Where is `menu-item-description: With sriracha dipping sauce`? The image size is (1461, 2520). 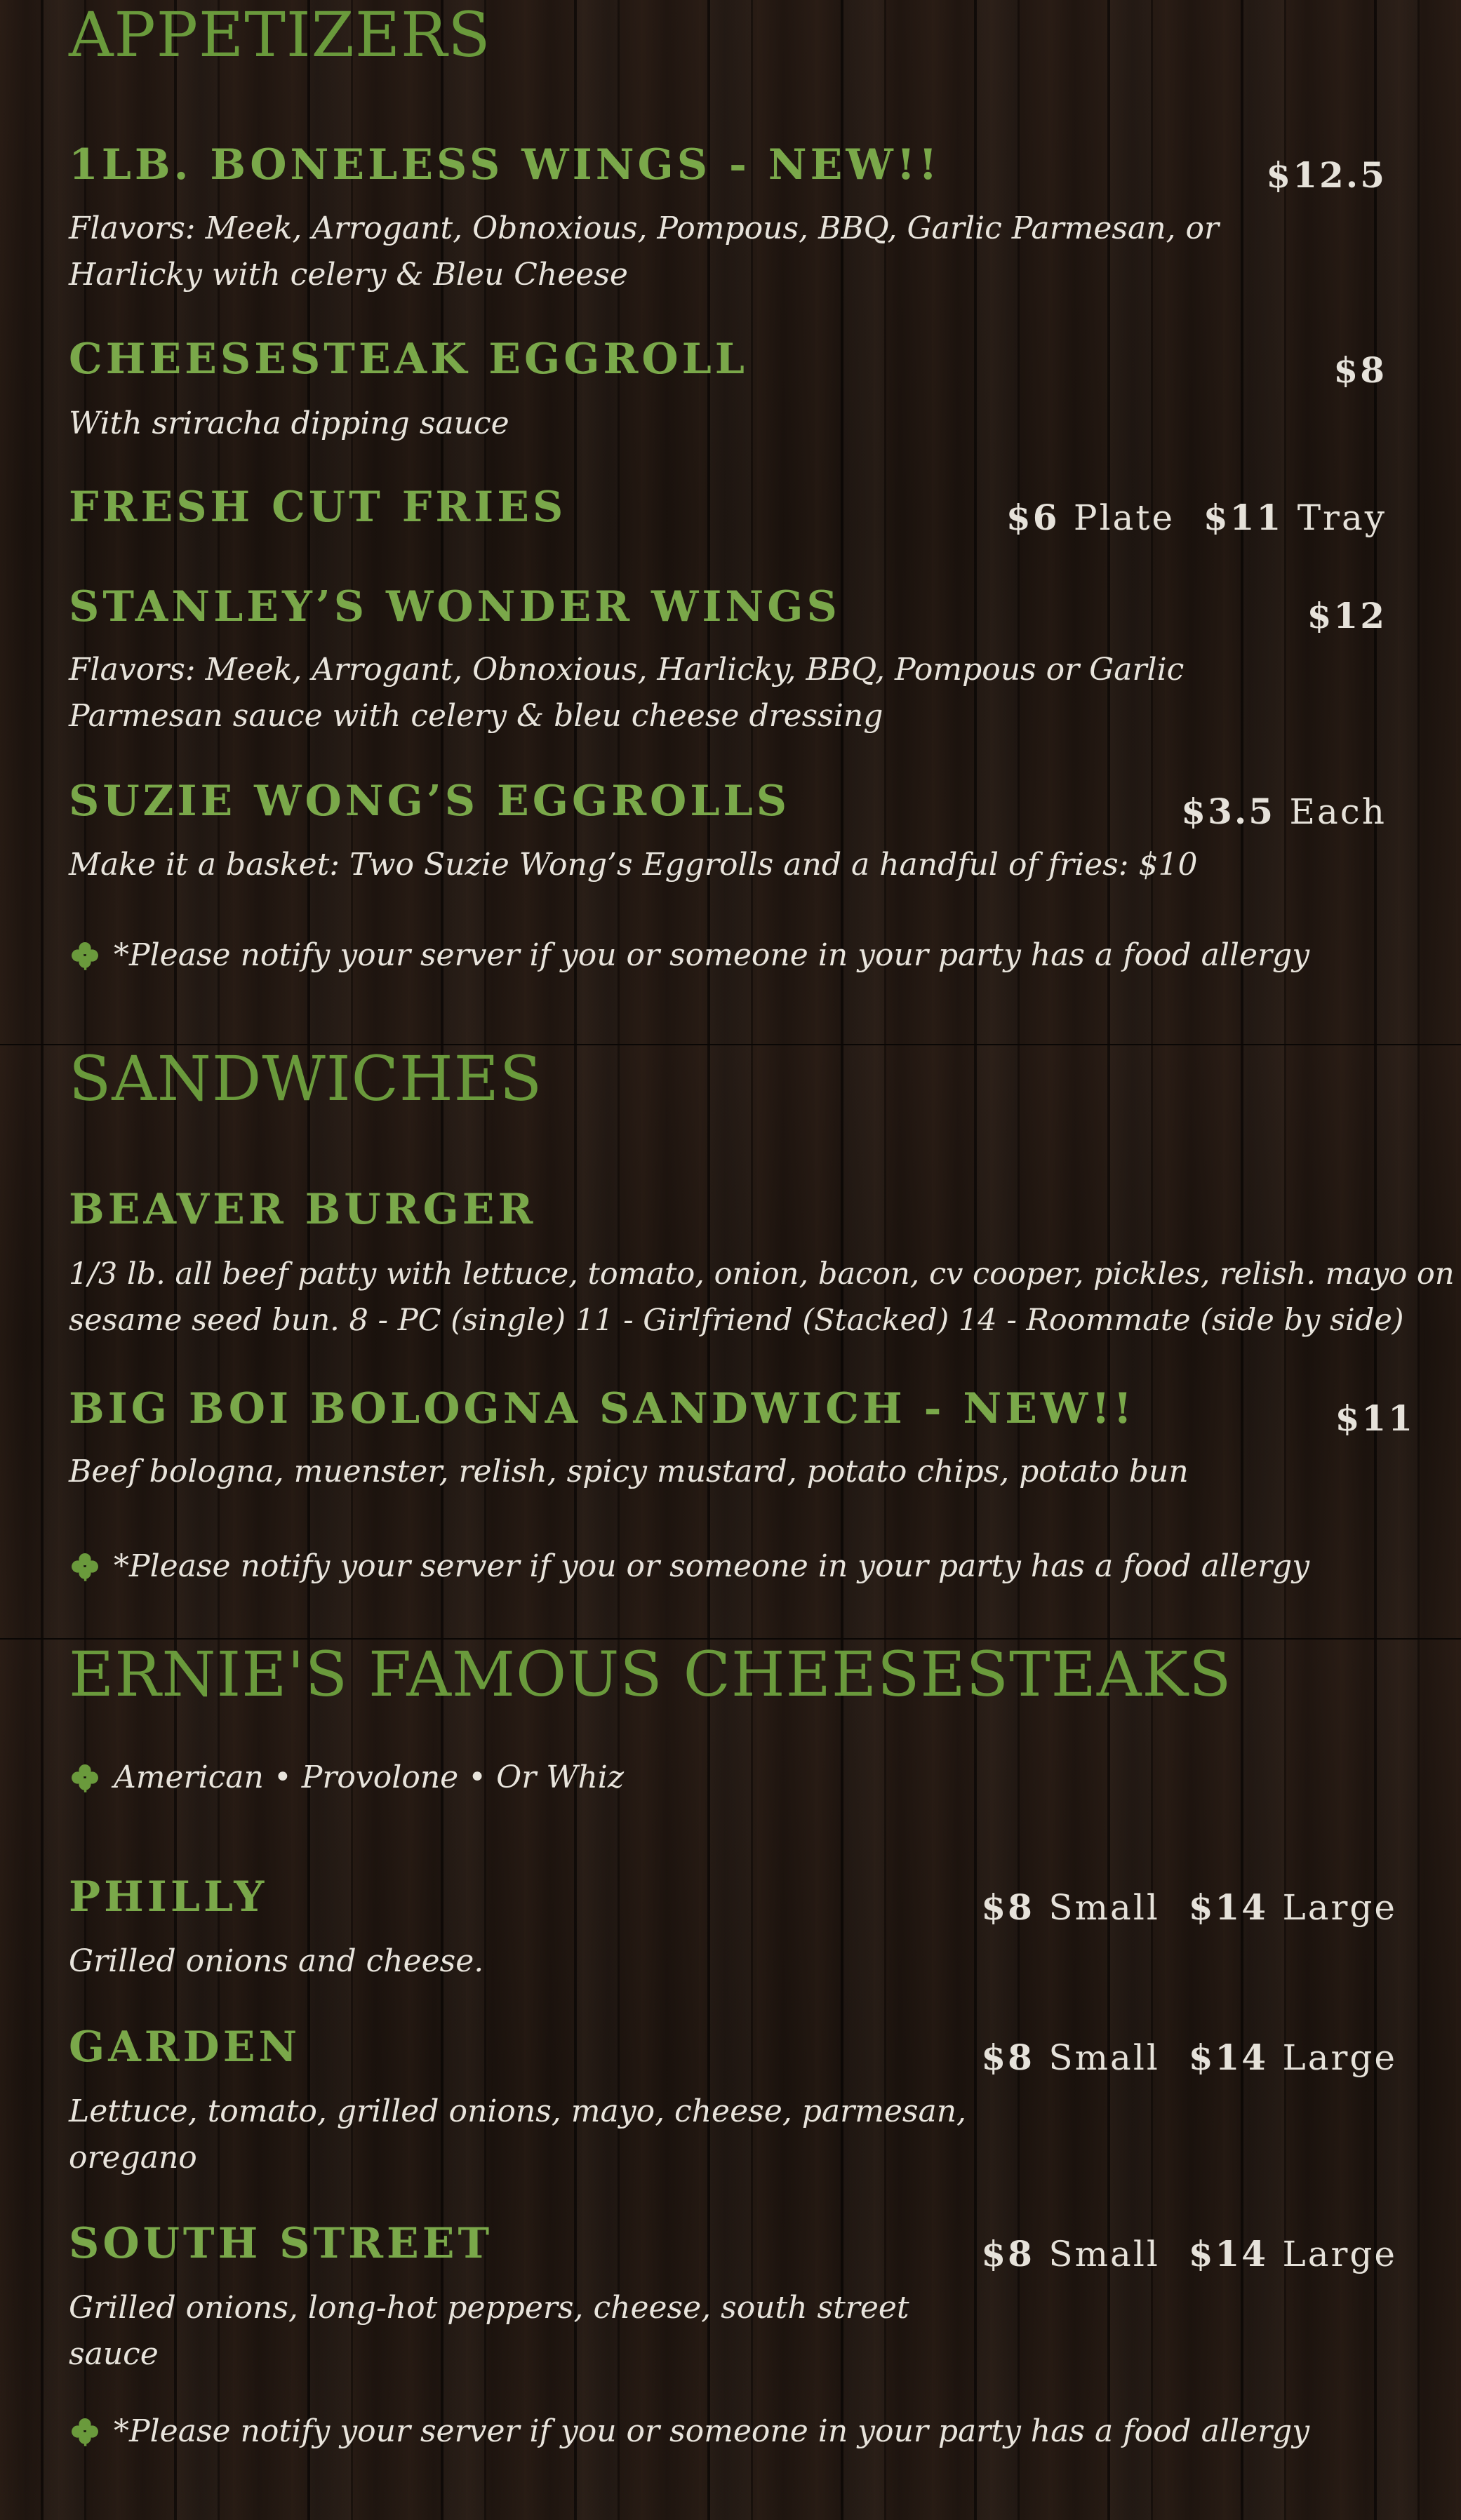
menu-item-description: With sriracha dipping sauce is located at coordinates (289, 423).